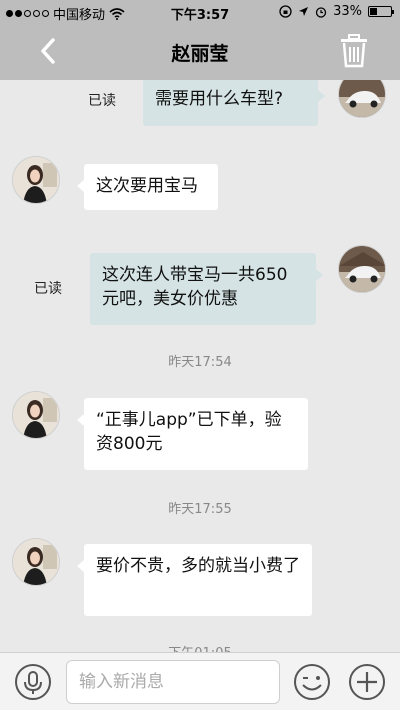 The image size is (400, 710). Describe the element at coordinates (200, 52) in the screenshot. I see `nav-bar: 赵丽莹` at that location.